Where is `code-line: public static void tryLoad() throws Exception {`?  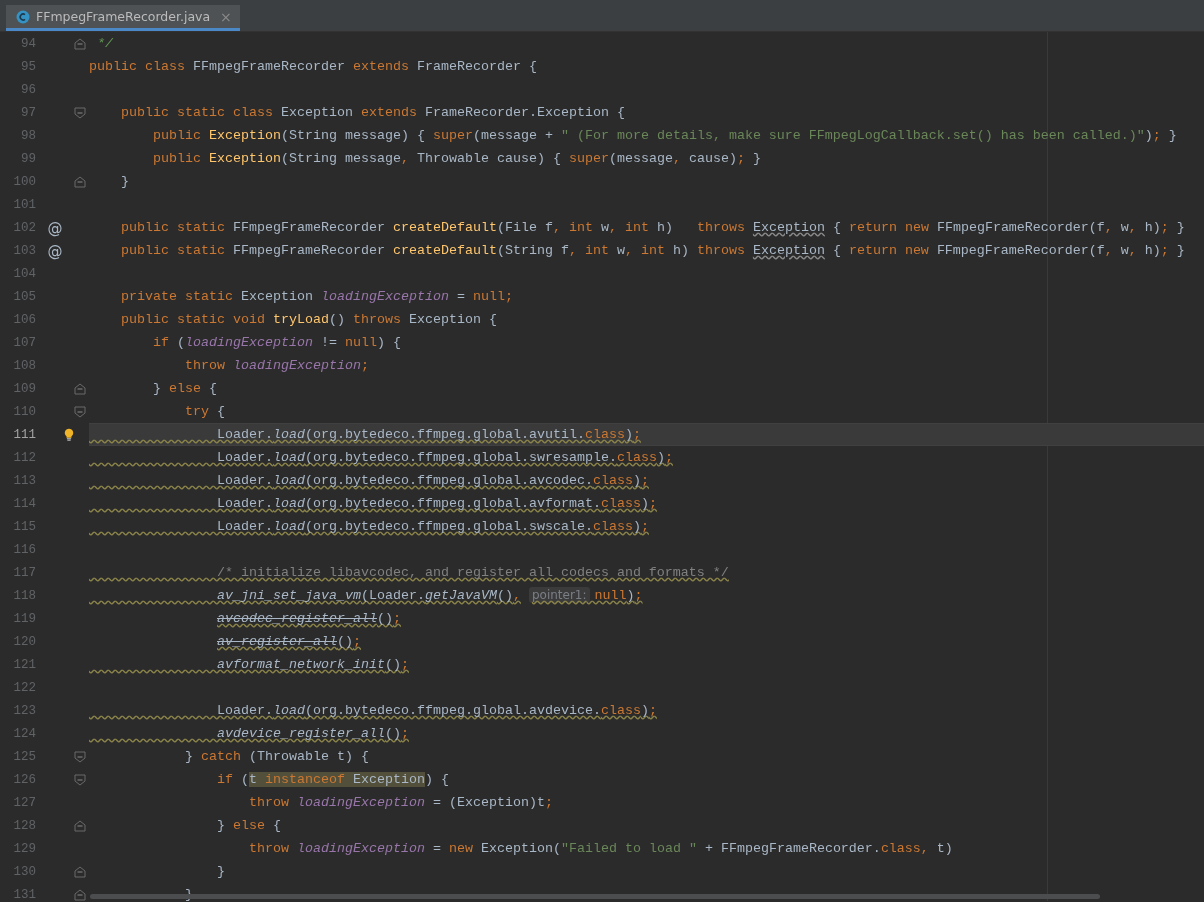
code-line: public static void tryLoad() throws Exception { is located at coordinates (309, 320).